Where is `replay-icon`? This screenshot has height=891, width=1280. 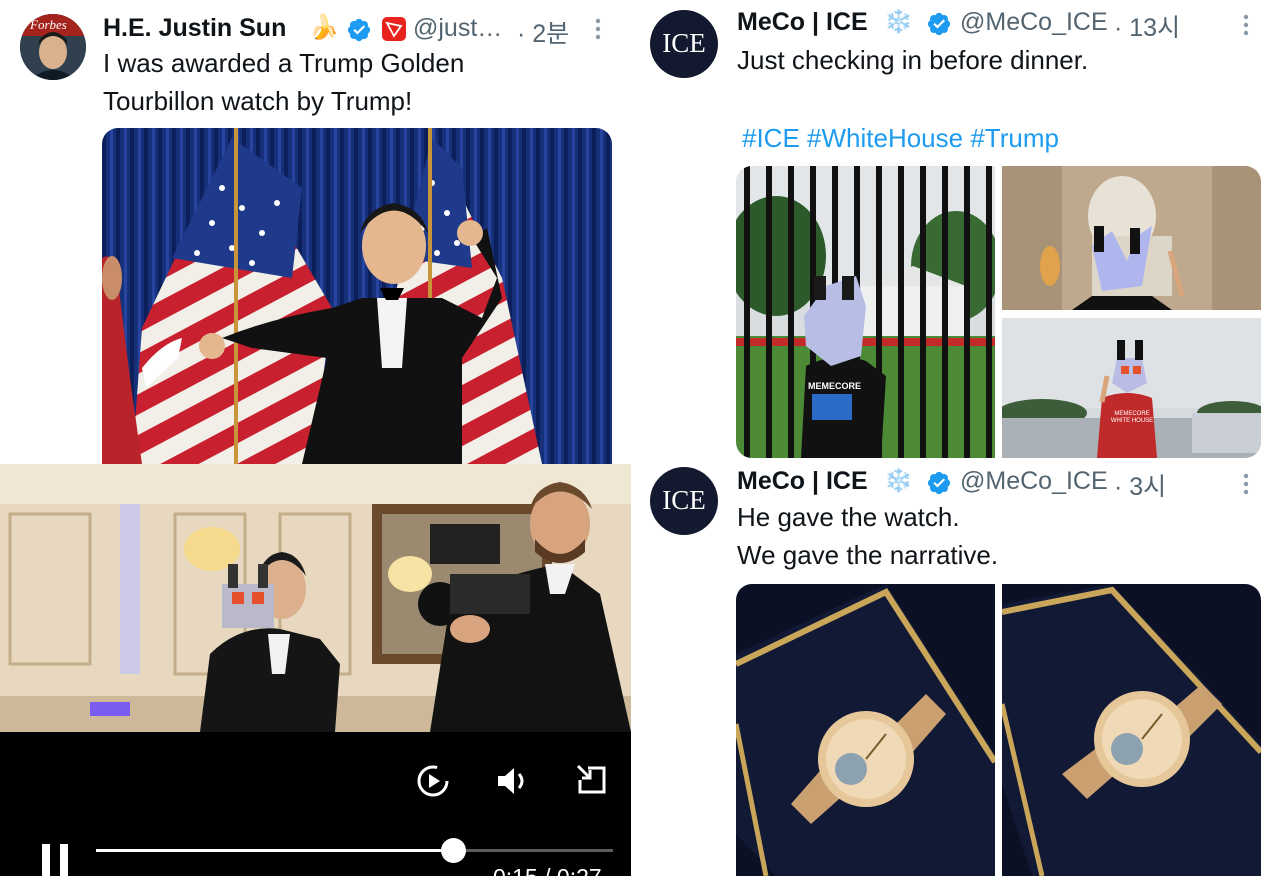
replay-icon is located at coordinates (433, 783).